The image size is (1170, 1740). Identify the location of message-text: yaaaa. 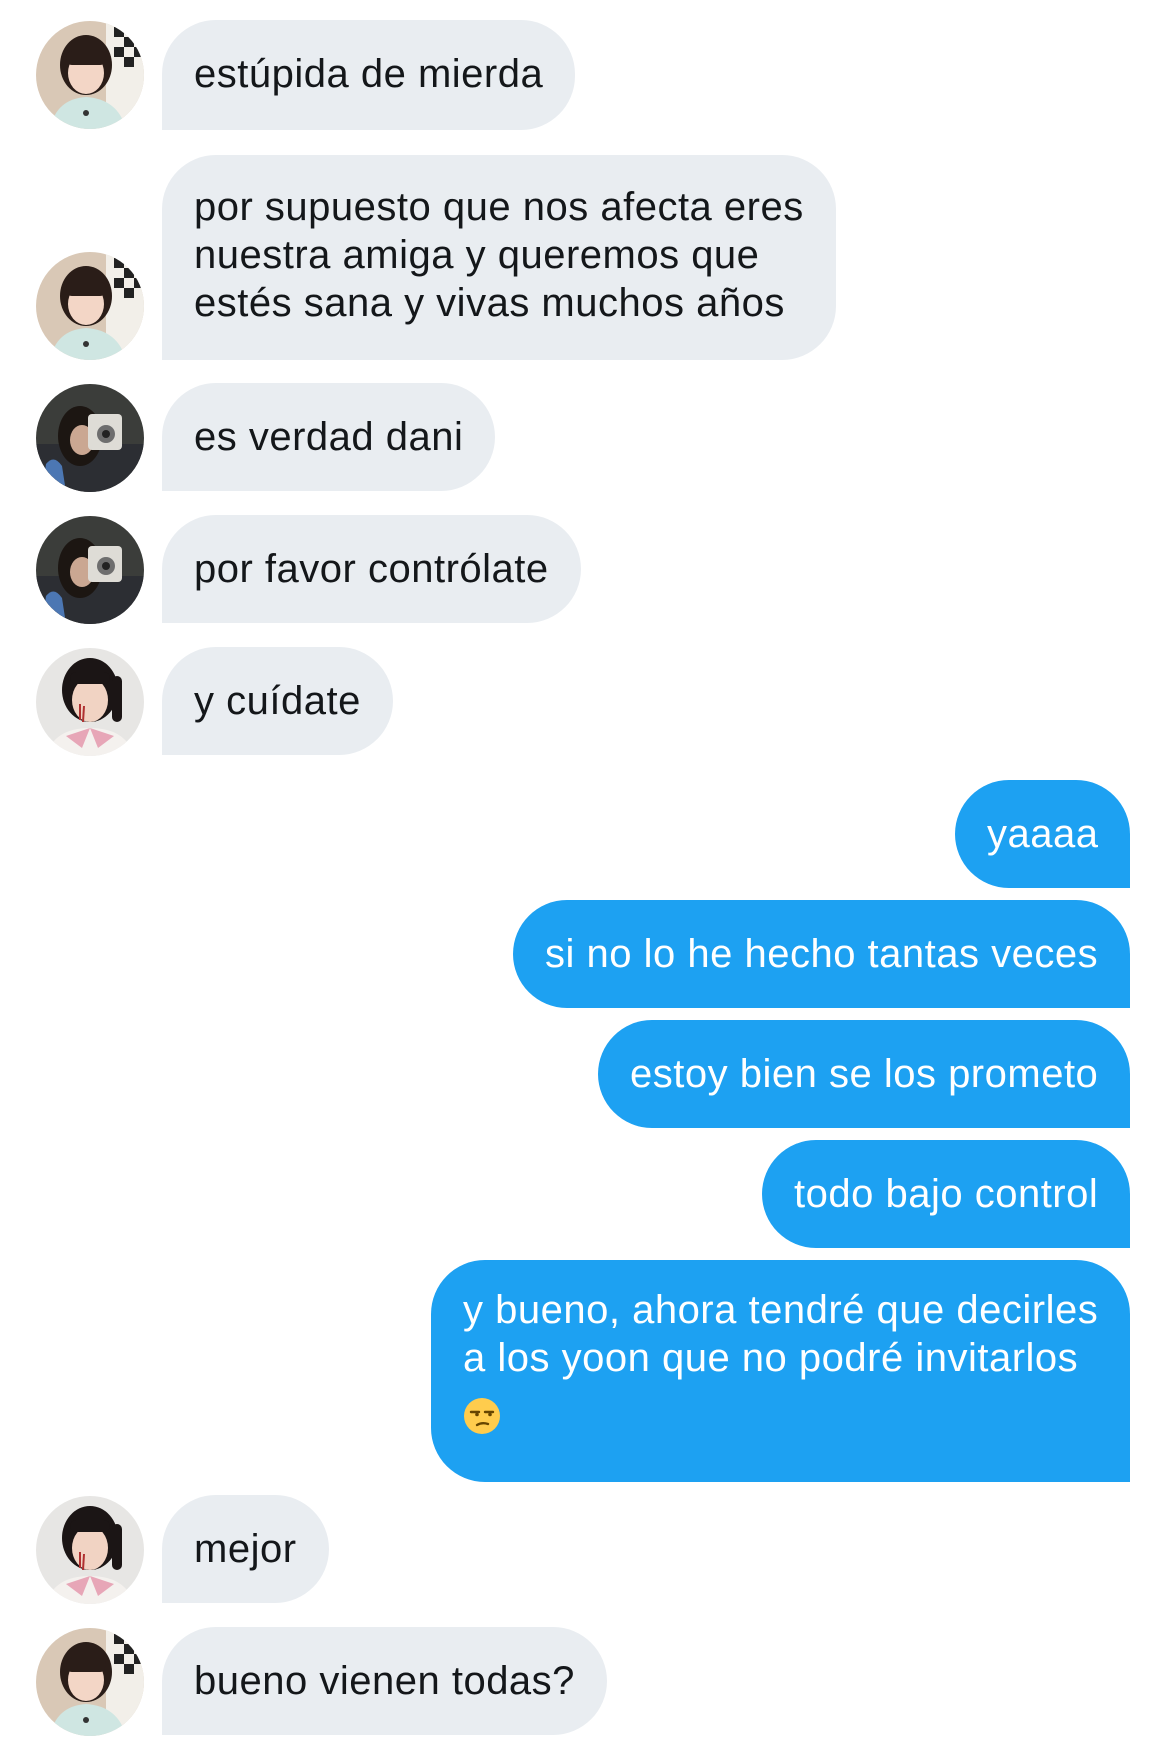
(1043, 834).